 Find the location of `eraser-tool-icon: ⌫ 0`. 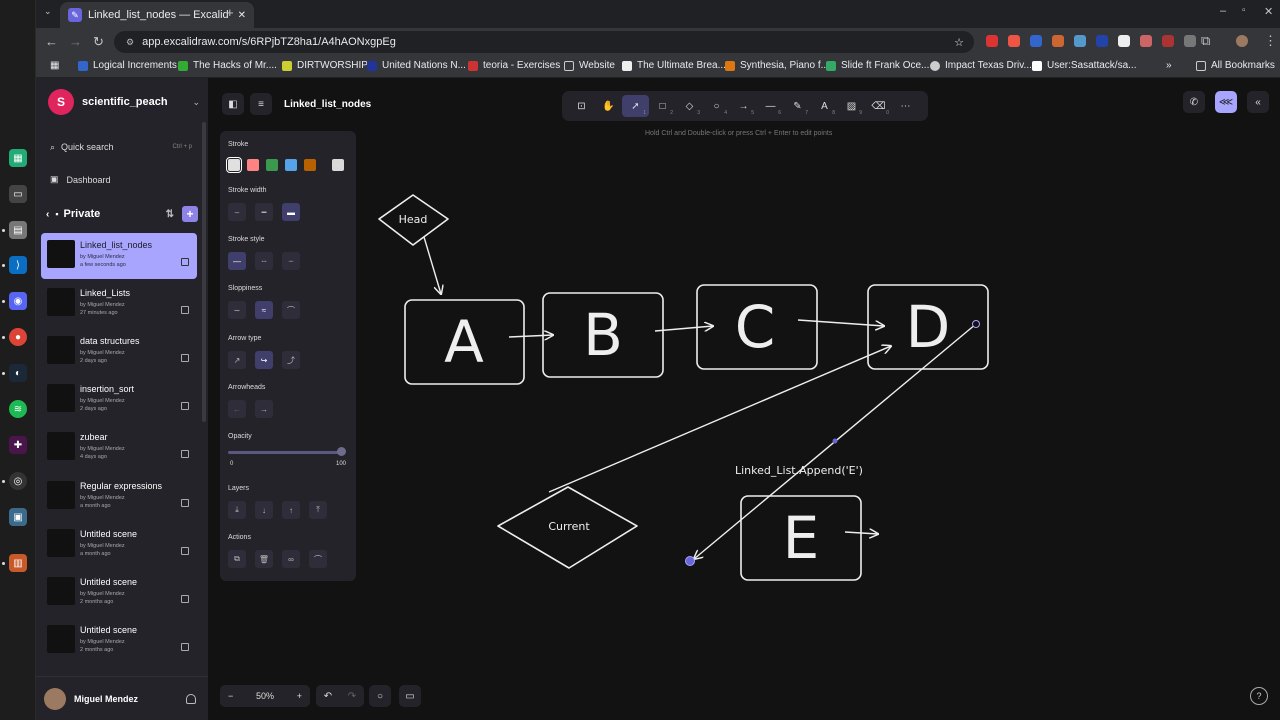

eraser-tool-icon: ⌫ 0 is located at coordinates (878, 106).